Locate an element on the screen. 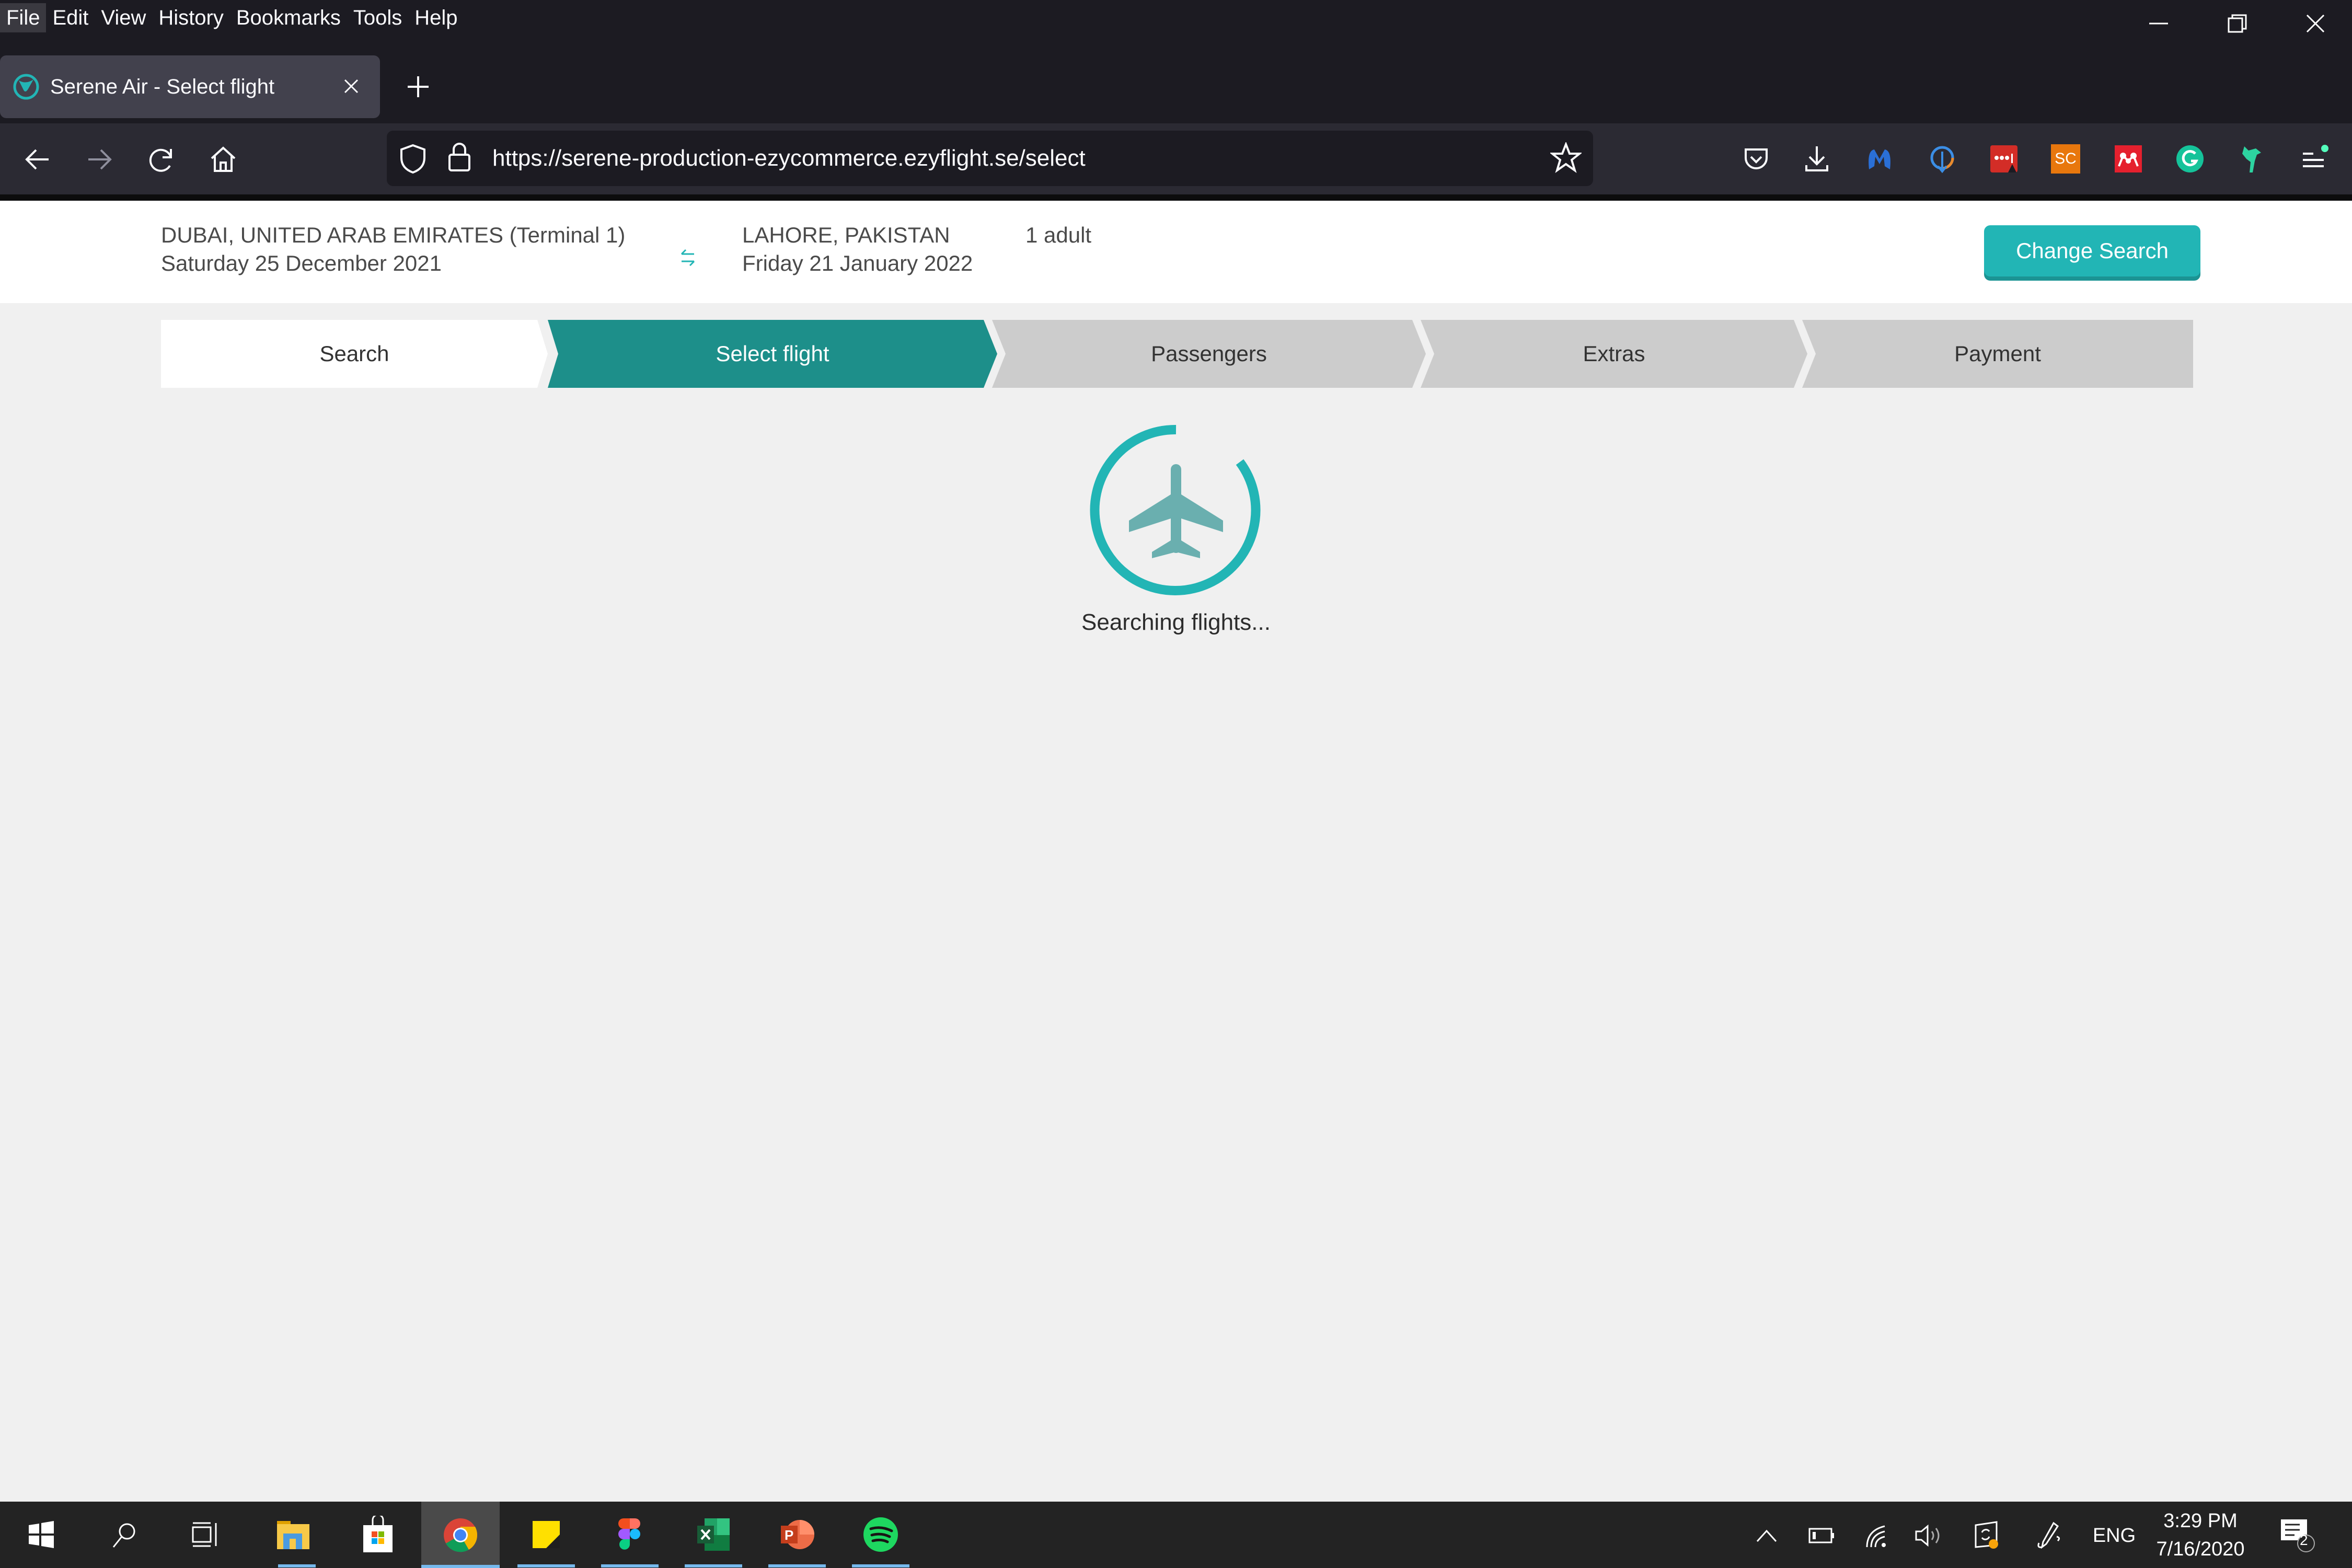  figma-icon is located at coordinates (629, 1534).